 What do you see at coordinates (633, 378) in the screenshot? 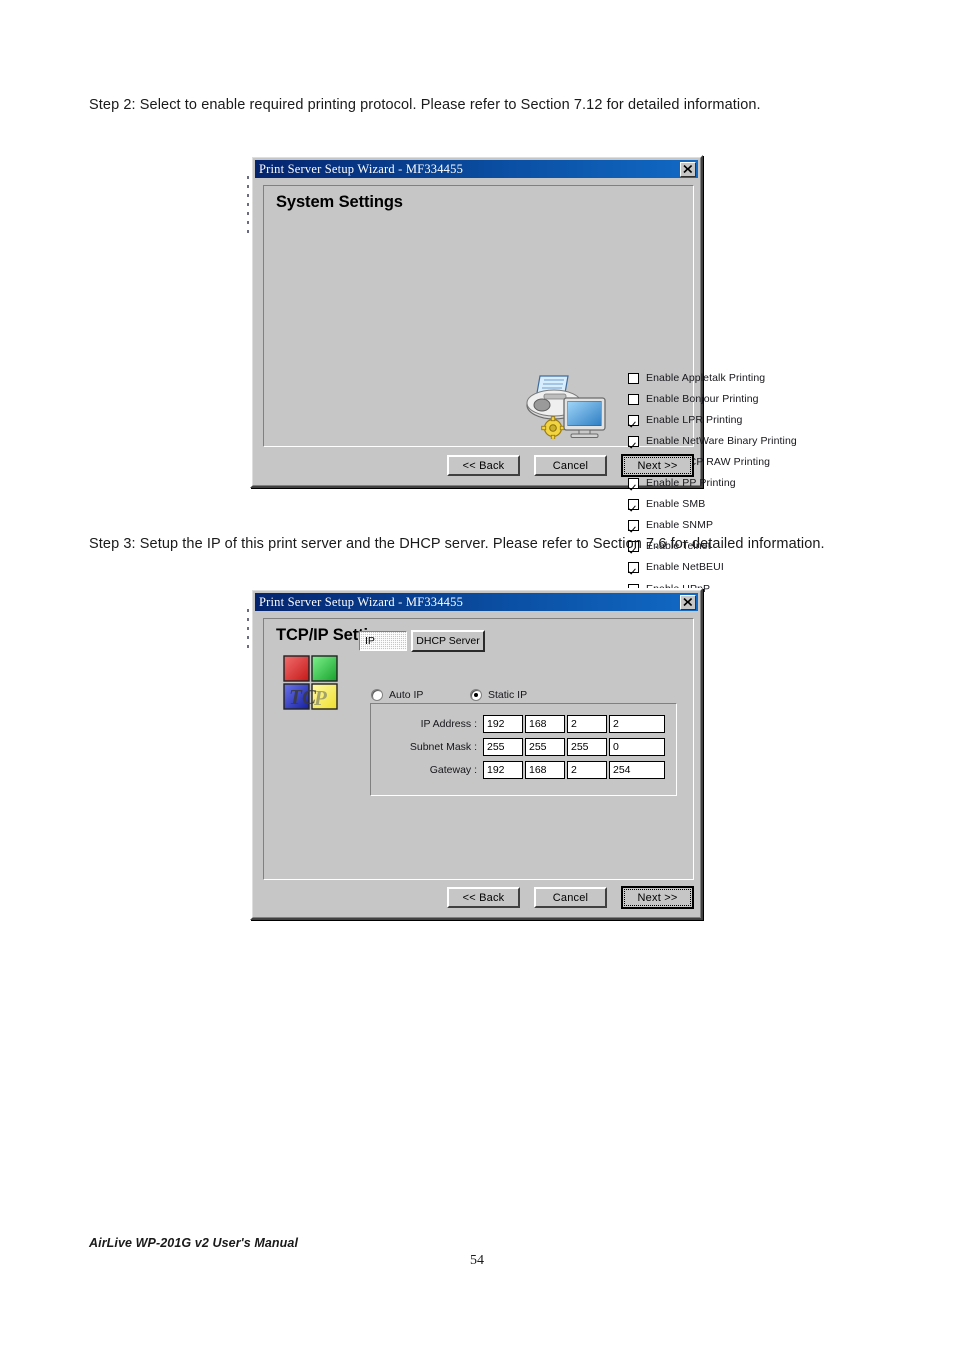
I see `checkbox-appletalk` at bounding box center [633, 378].